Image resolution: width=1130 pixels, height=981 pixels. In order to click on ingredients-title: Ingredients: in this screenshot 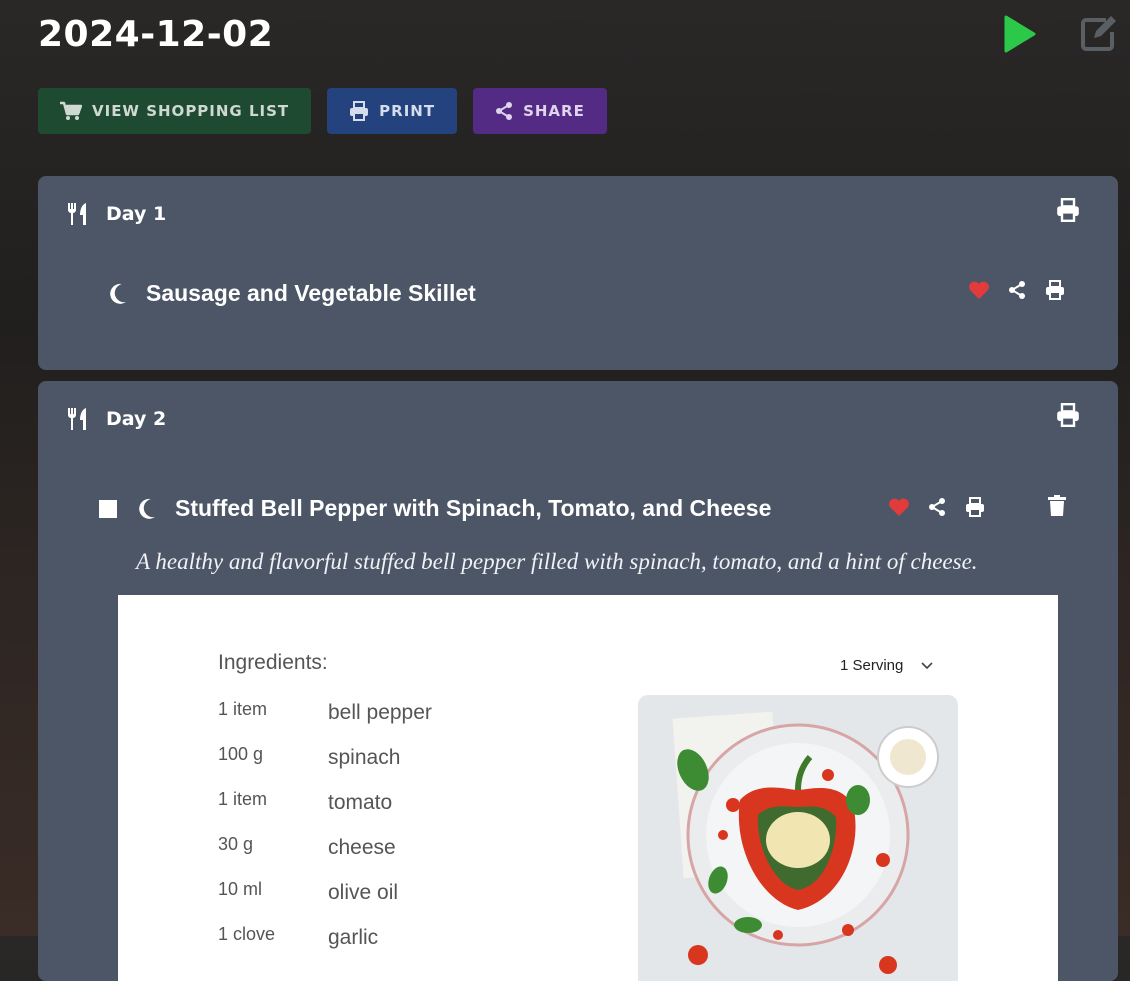, I will do `click(273, 662)`.